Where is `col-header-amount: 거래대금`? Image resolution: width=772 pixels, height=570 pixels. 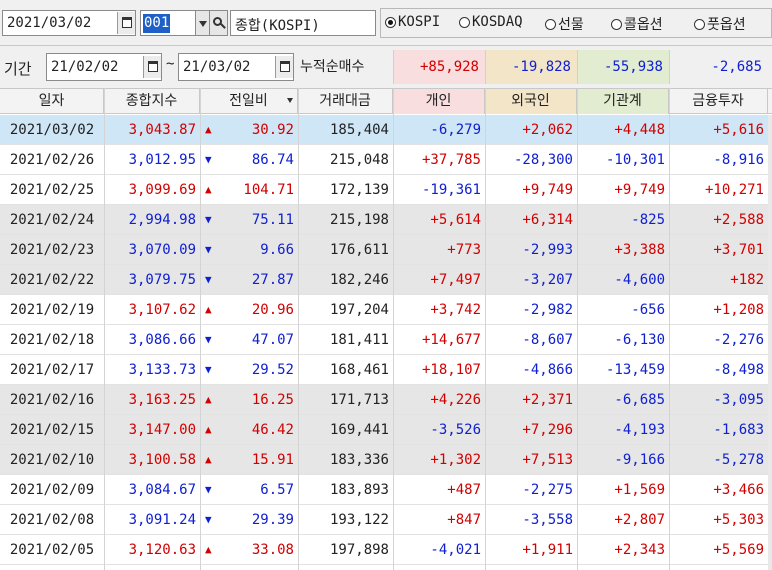 col-header-amount: 거래대금 is located at coordinates (345, 101).